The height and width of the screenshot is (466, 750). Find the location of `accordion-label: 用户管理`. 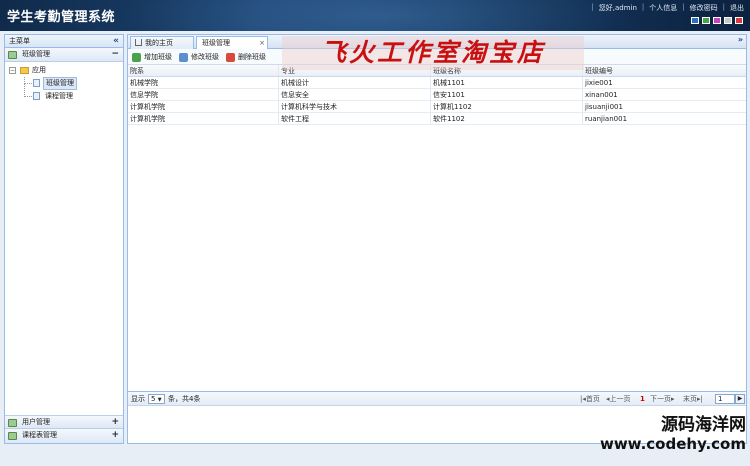

accordion-label: 用户管理 is located at coordinates (36, 422).